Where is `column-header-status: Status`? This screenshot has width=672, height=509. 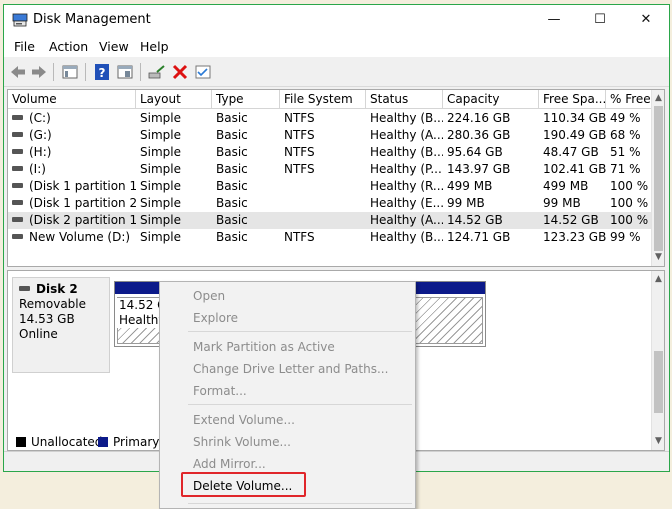 column-header-status: Status is located at coordinates (404, 99).